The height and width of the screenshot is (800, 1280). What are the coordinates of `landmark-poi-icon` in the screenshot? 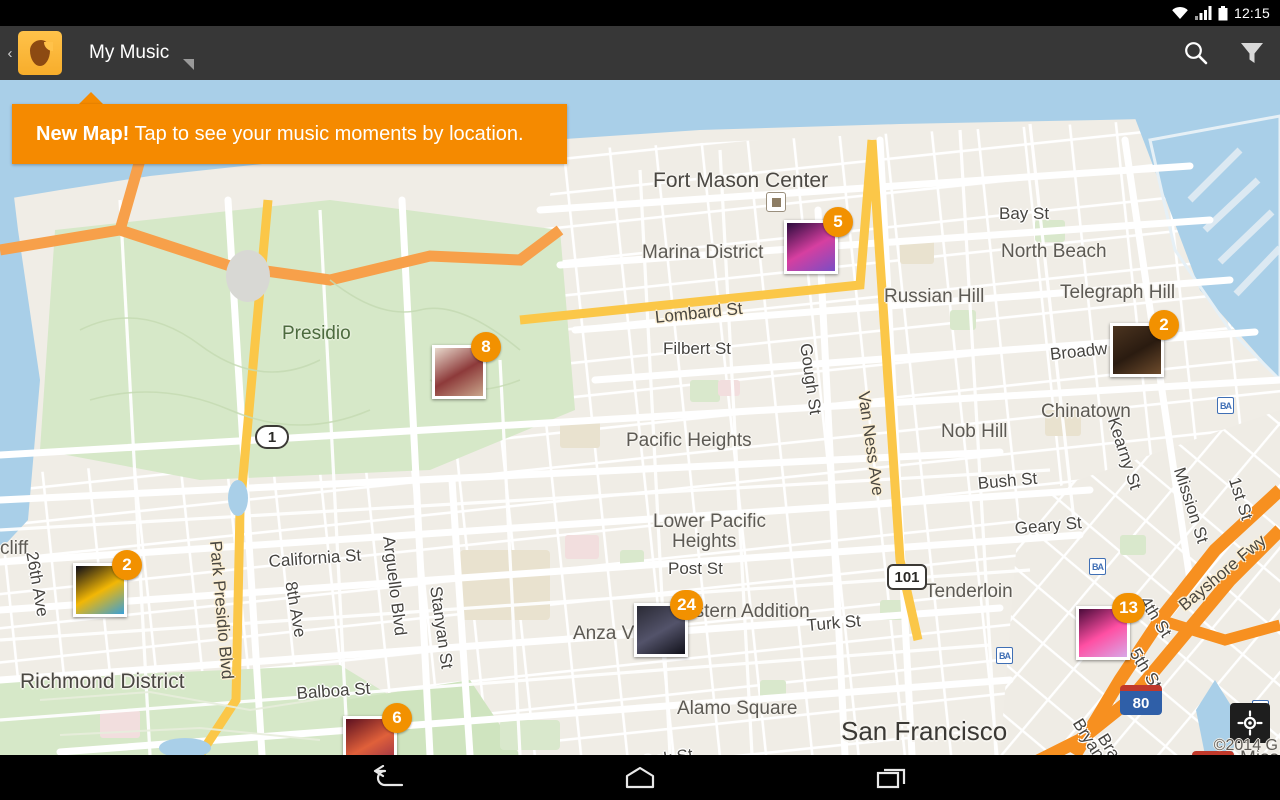 It's located at (776, 202).